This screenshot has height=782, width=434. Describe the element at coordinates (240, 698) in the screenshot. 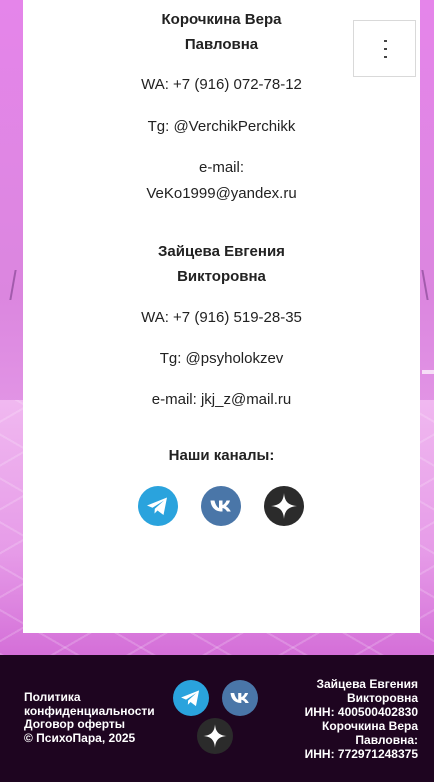

I see `footer-vk-icon` at that location.